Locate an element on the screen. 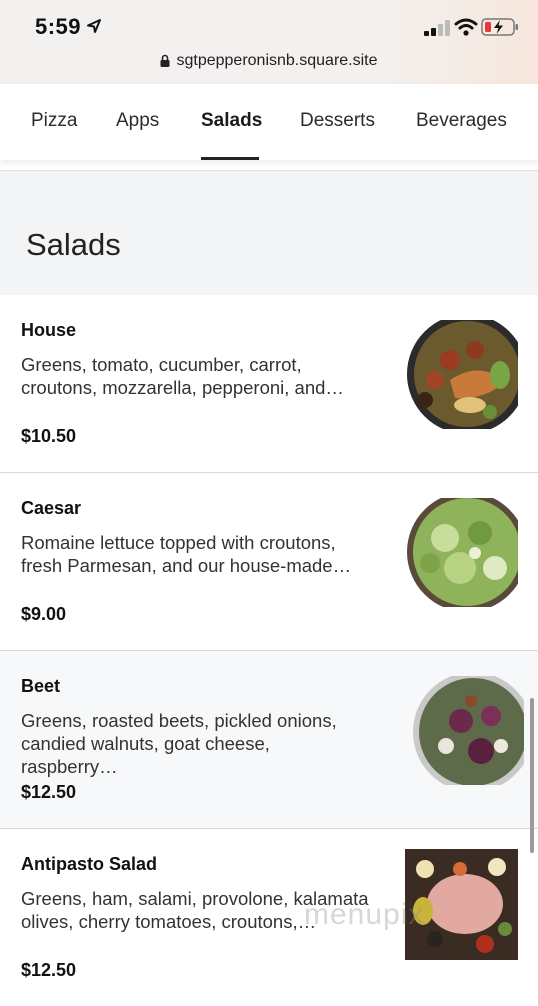 Image resolution: width=538 pixels, height=1006 pixels. address-bar: sgtpepperonisnb.square.site is located at coordinates (269, 61).